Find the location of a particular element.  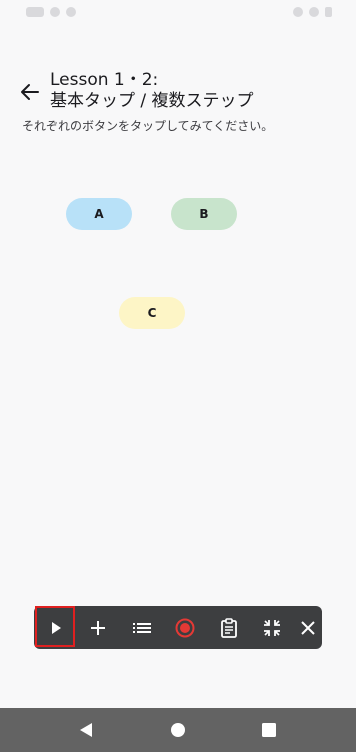

status-bar-right is located at coordinates (312, 12).